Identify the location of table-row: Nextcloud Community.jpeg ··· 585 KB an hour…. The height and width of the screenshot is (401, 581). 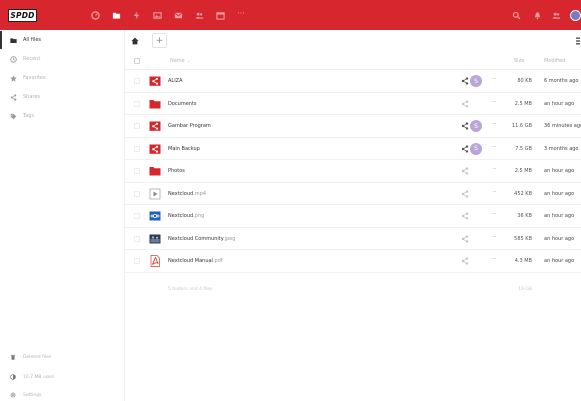
(353, 239).